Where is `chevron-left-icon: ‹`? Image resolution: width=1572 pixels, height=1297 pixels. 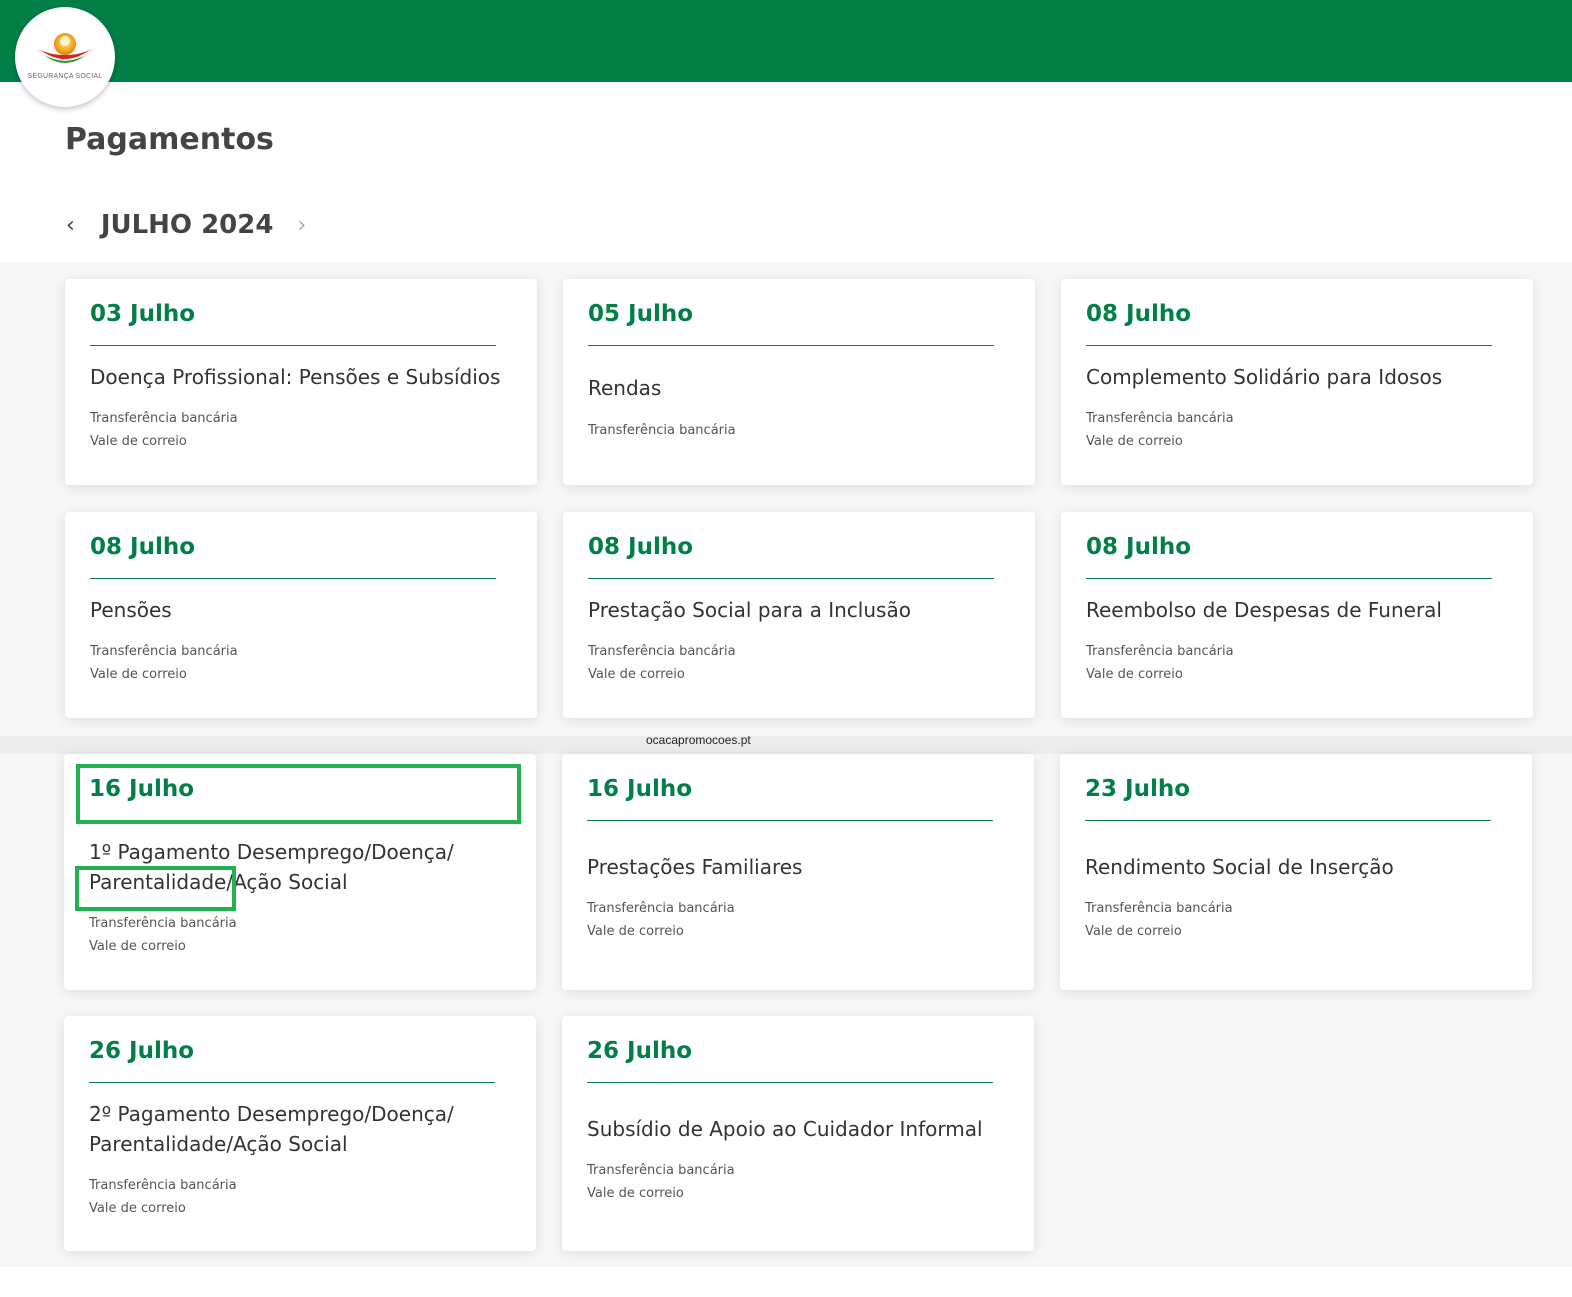 chevron-left-icon: ‹ is located at coordinates (70, 225).